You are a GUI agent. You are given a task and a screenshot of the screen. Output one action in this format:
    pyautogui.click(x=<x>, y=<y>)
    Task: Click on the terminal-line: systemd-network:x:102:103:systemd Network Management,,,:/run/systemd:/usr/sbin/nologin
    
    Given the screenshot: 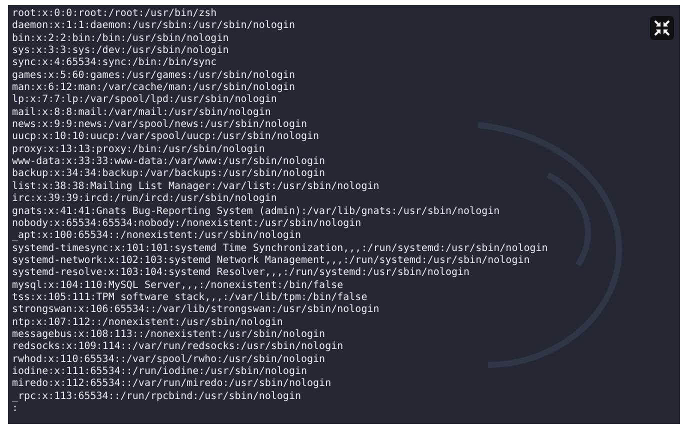 What is the action you would take?
    pyautogui.click(x=271, y=260)
    